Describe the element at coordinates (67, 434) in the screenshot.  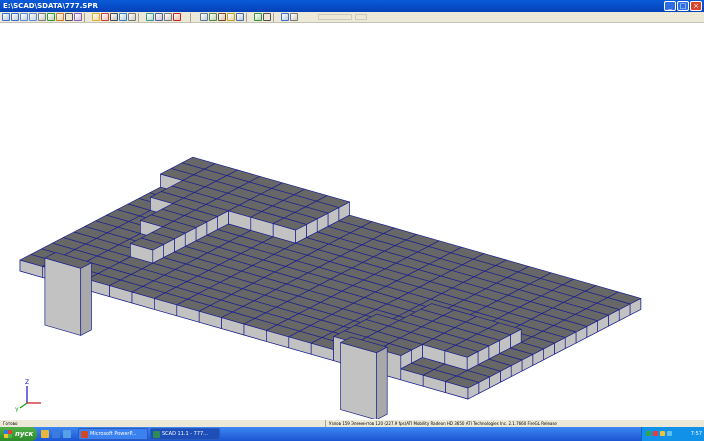
I see `quicklaunch-desktop-icon` at that location.